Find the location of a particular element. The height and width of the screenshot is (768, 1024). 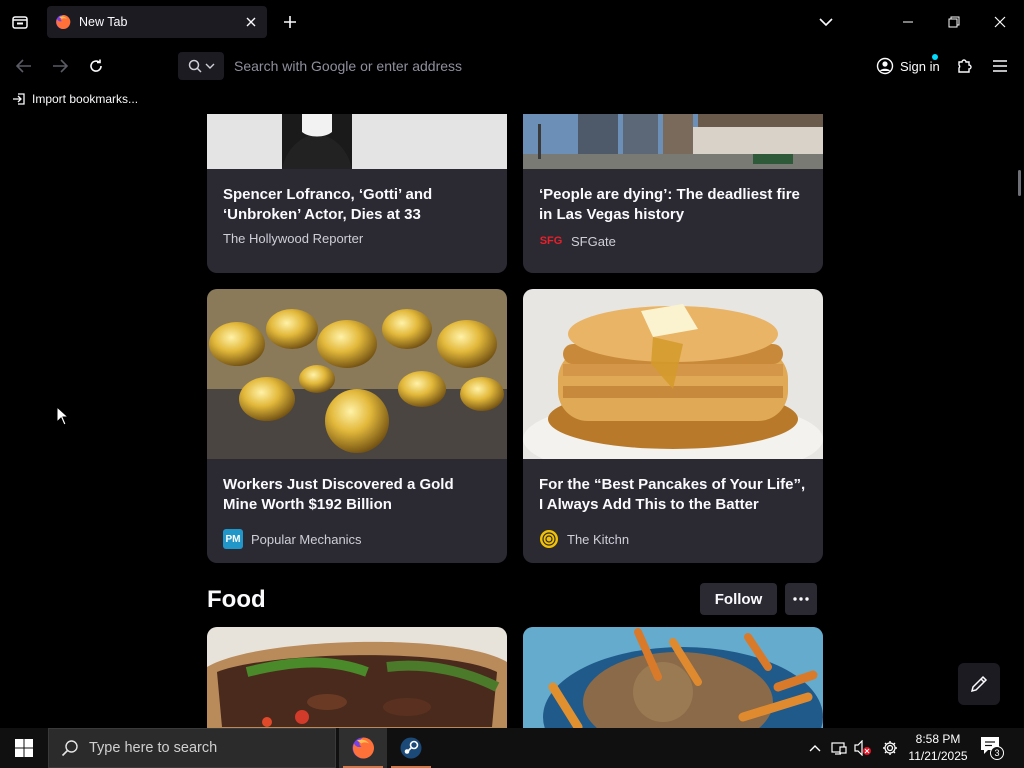

customize-button is located at coordinates (979, 684).